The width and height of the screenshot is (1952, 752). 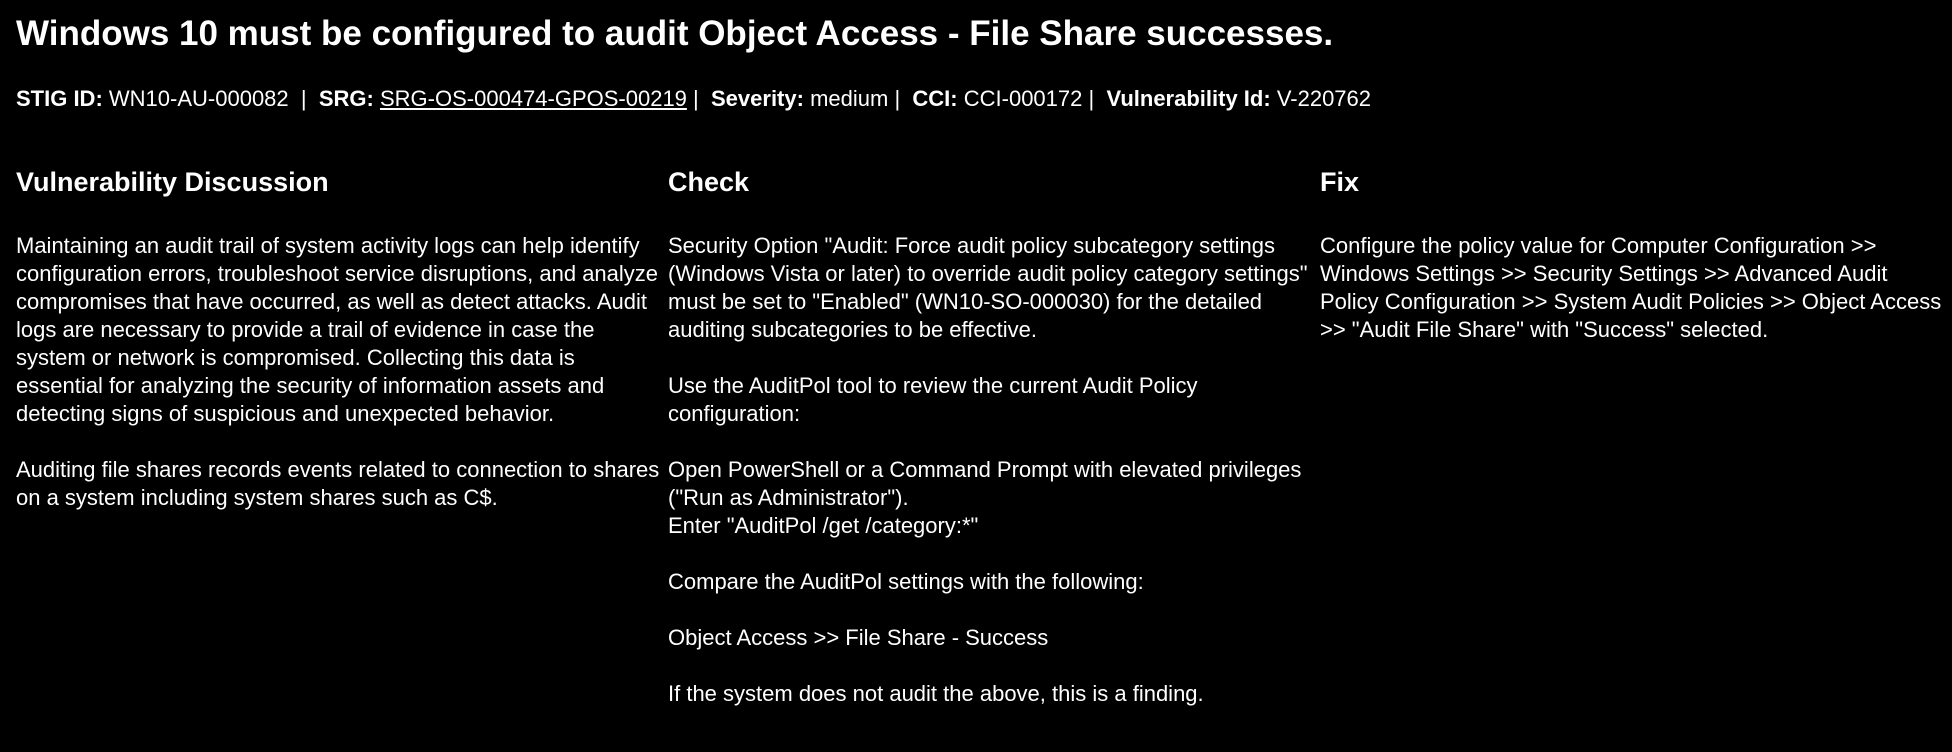 What do you see at coordinates (198, 98) in the screenshot?
I see `stig-id-value: WN10-AU-000082` at bounding box center [198, 98].